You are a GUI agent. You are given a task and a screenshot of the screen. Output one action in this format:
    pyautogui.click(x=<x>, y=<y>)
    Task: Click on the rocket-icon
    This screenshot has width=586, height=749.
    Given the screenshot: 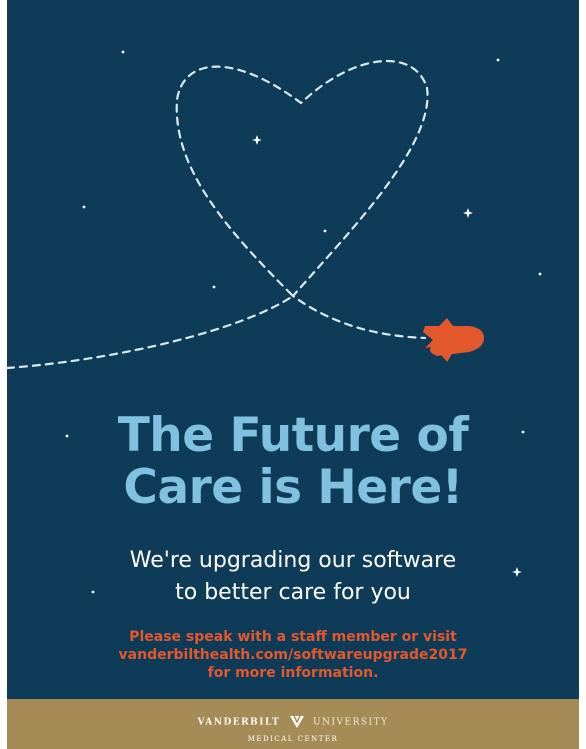 What is the action you would take?
    pyautogui.click(x=453, y=340)
    